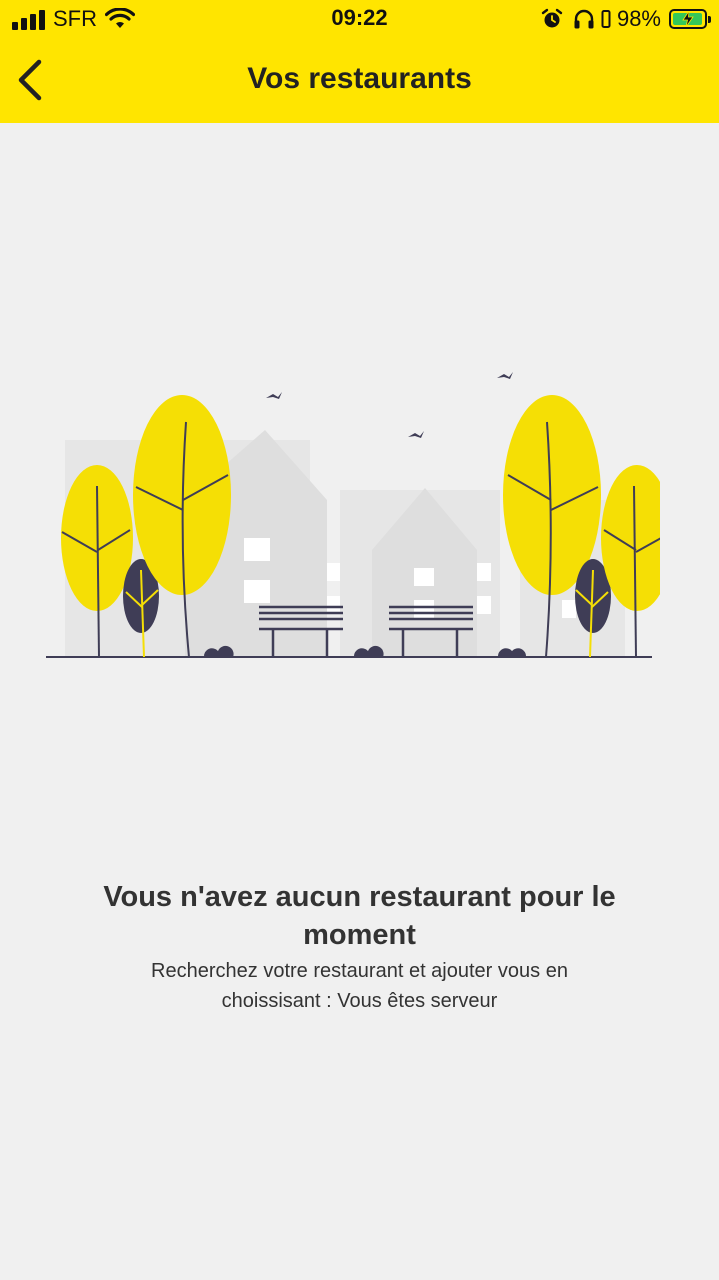 This screenshot has width=719, height=1280. What do you see at coordinates (584, 19) in the screenshot?
I see `headphones-icon` at bounding box center [584, 19].